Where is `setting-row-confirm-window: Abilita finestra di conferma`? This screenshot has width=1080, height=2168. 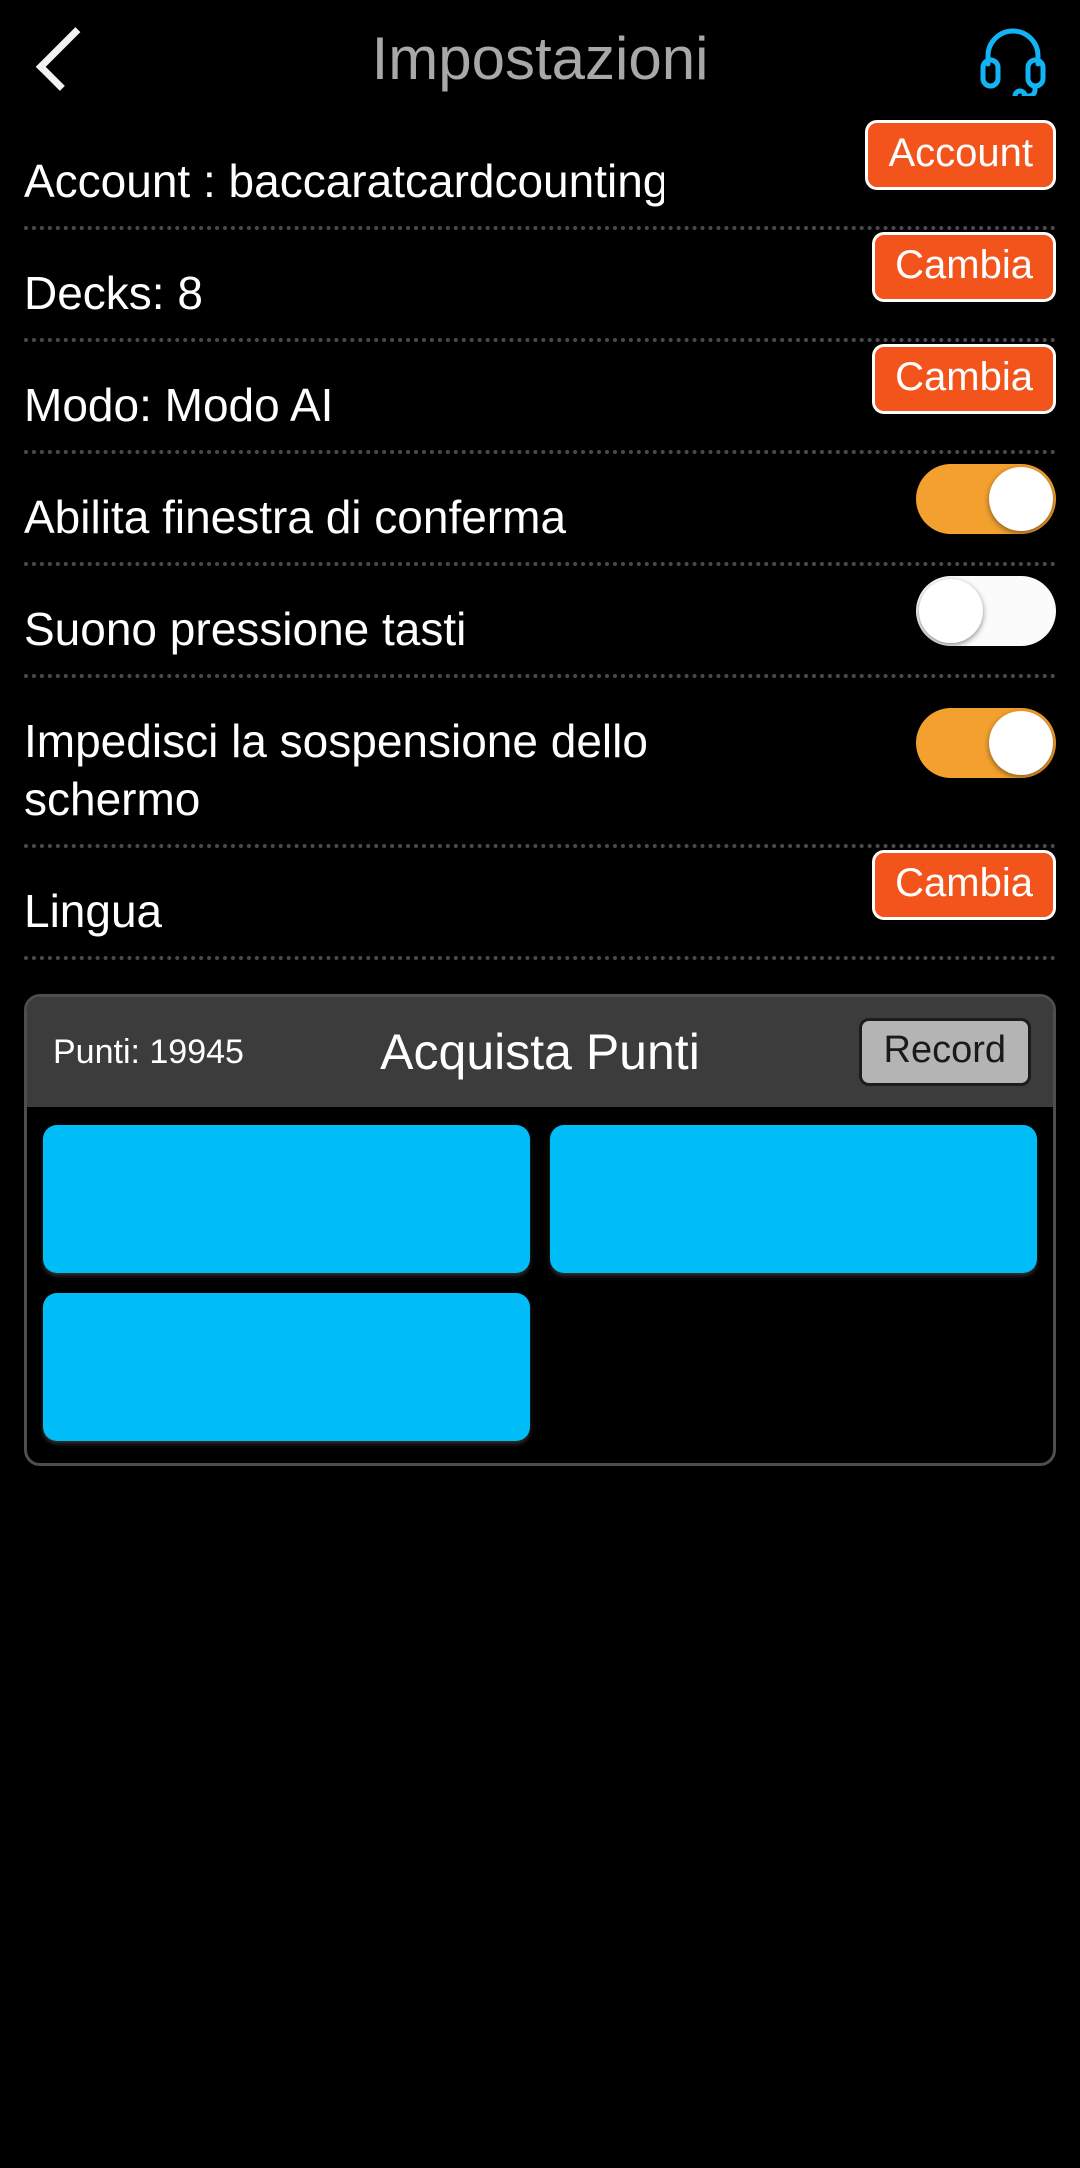 setting-row-confirm-window: Abilita finestra di conferma is located at coordinates (540, 510).